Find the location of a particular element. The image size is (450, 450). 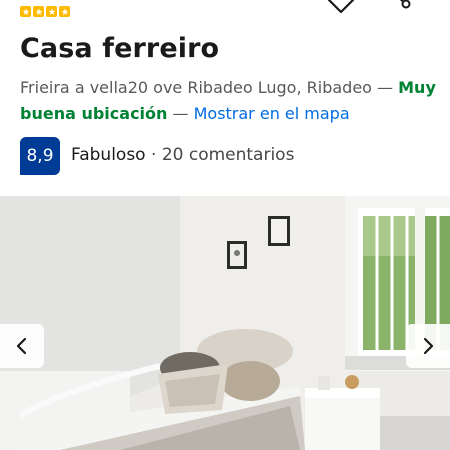

chevron-right-icon is located at coordinates (428, 346).